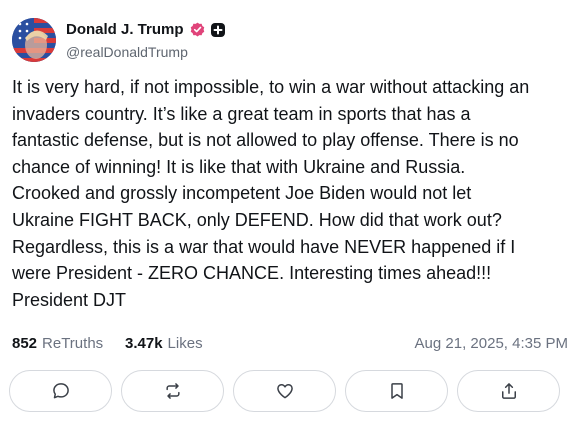 The width and height of the screenshot is (580, 442). I want to click on likes-count: 3.47k, so click(144, 343).